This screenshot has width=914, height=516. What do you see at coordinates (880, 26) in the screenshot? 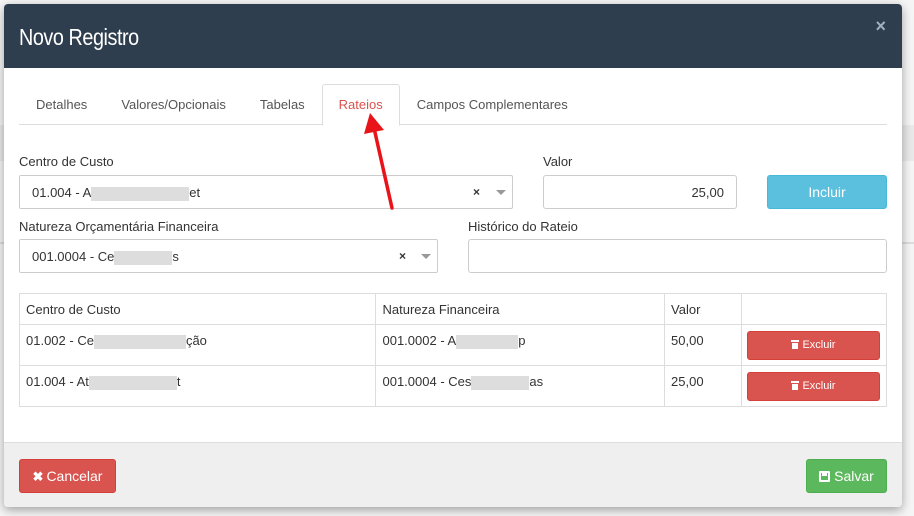
I see `close-icon: ×` at bounding box center [880, 26].